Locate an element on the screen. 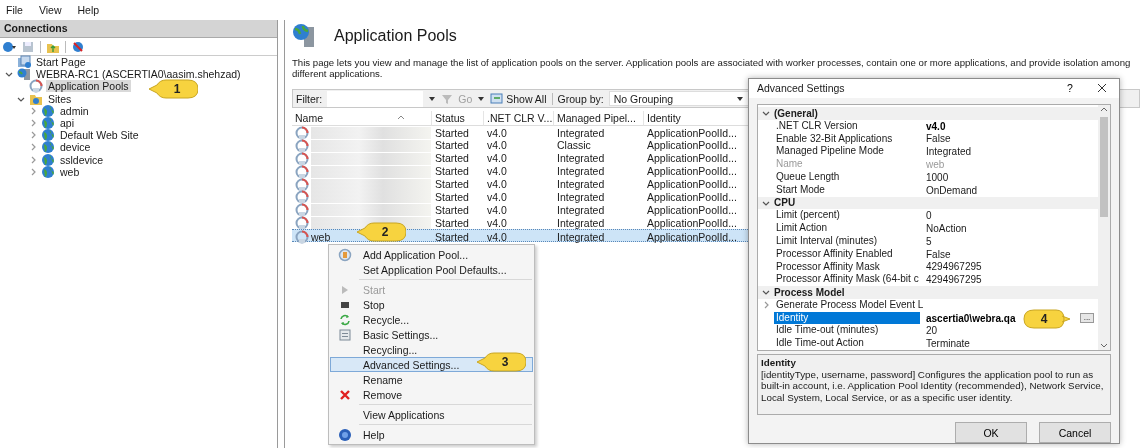 Image resolution: width=1144 pixels, height=448 pixels. property-value: OnDemand is located at coordinates (952, 190).